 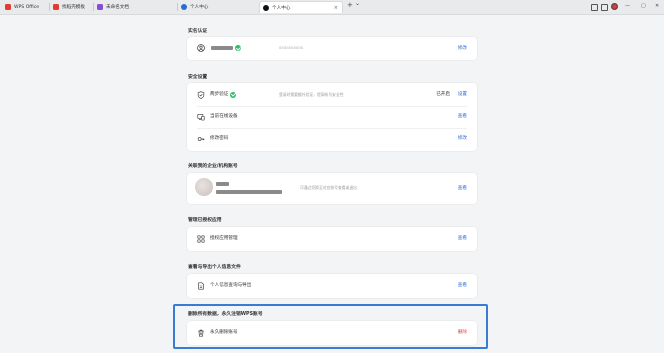 I want to click on user-icon, so click(x=201, y=48).